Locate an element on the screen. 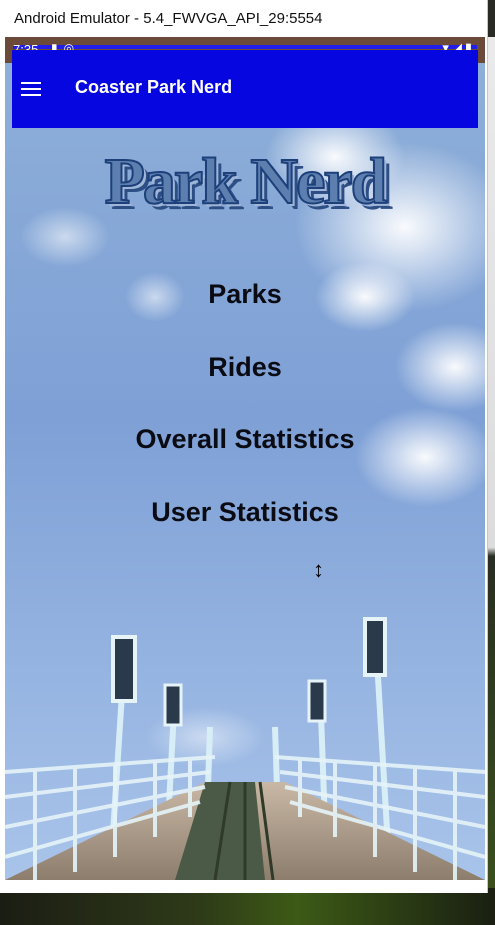  user-statistics-link: User Statistics is located at coordinates (245, 512).